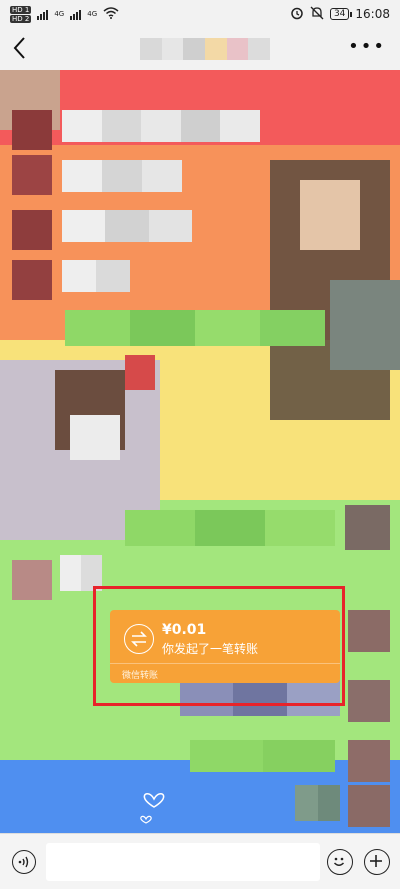 The width and height of the screenshot is (400, 889). I want to click on clock: 16:08, so click(372, 14).